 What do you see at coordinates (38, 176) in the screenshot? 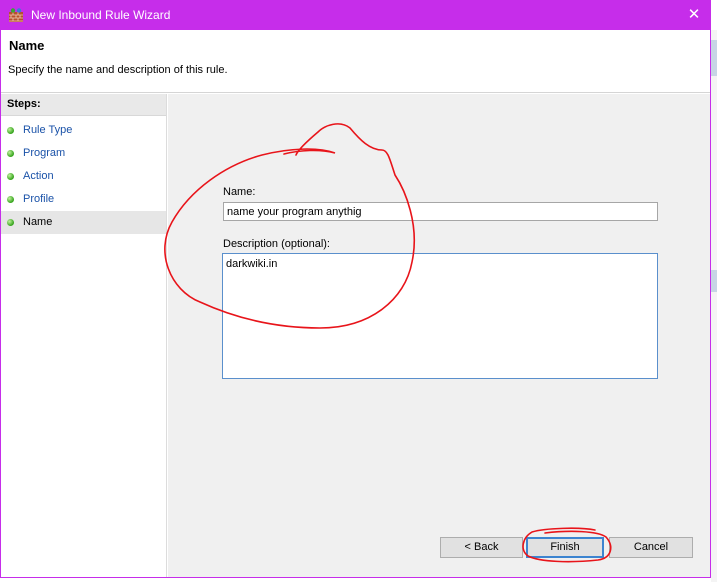
I see `step-label: Action` at bounding box center [38, 176].